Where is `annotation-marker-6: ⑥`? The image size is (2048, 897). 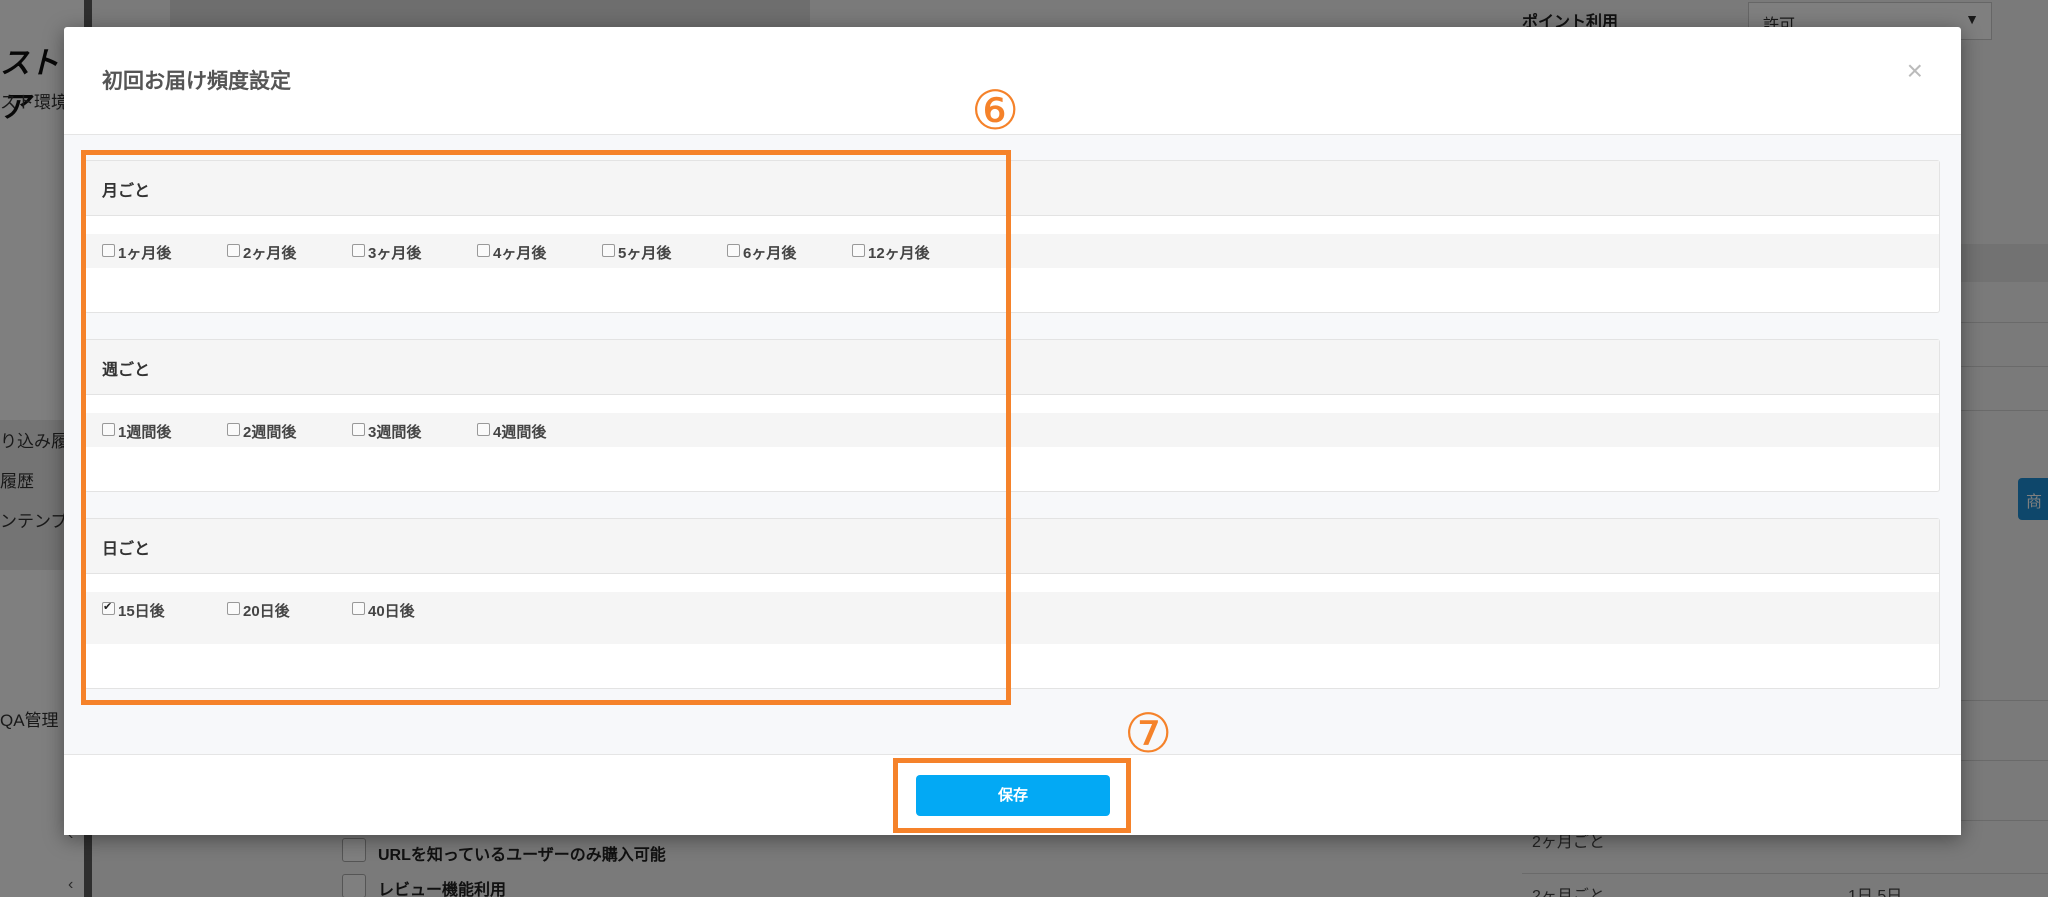
annotation-marker-6: ⑥ is located at coordinates (995, 110).